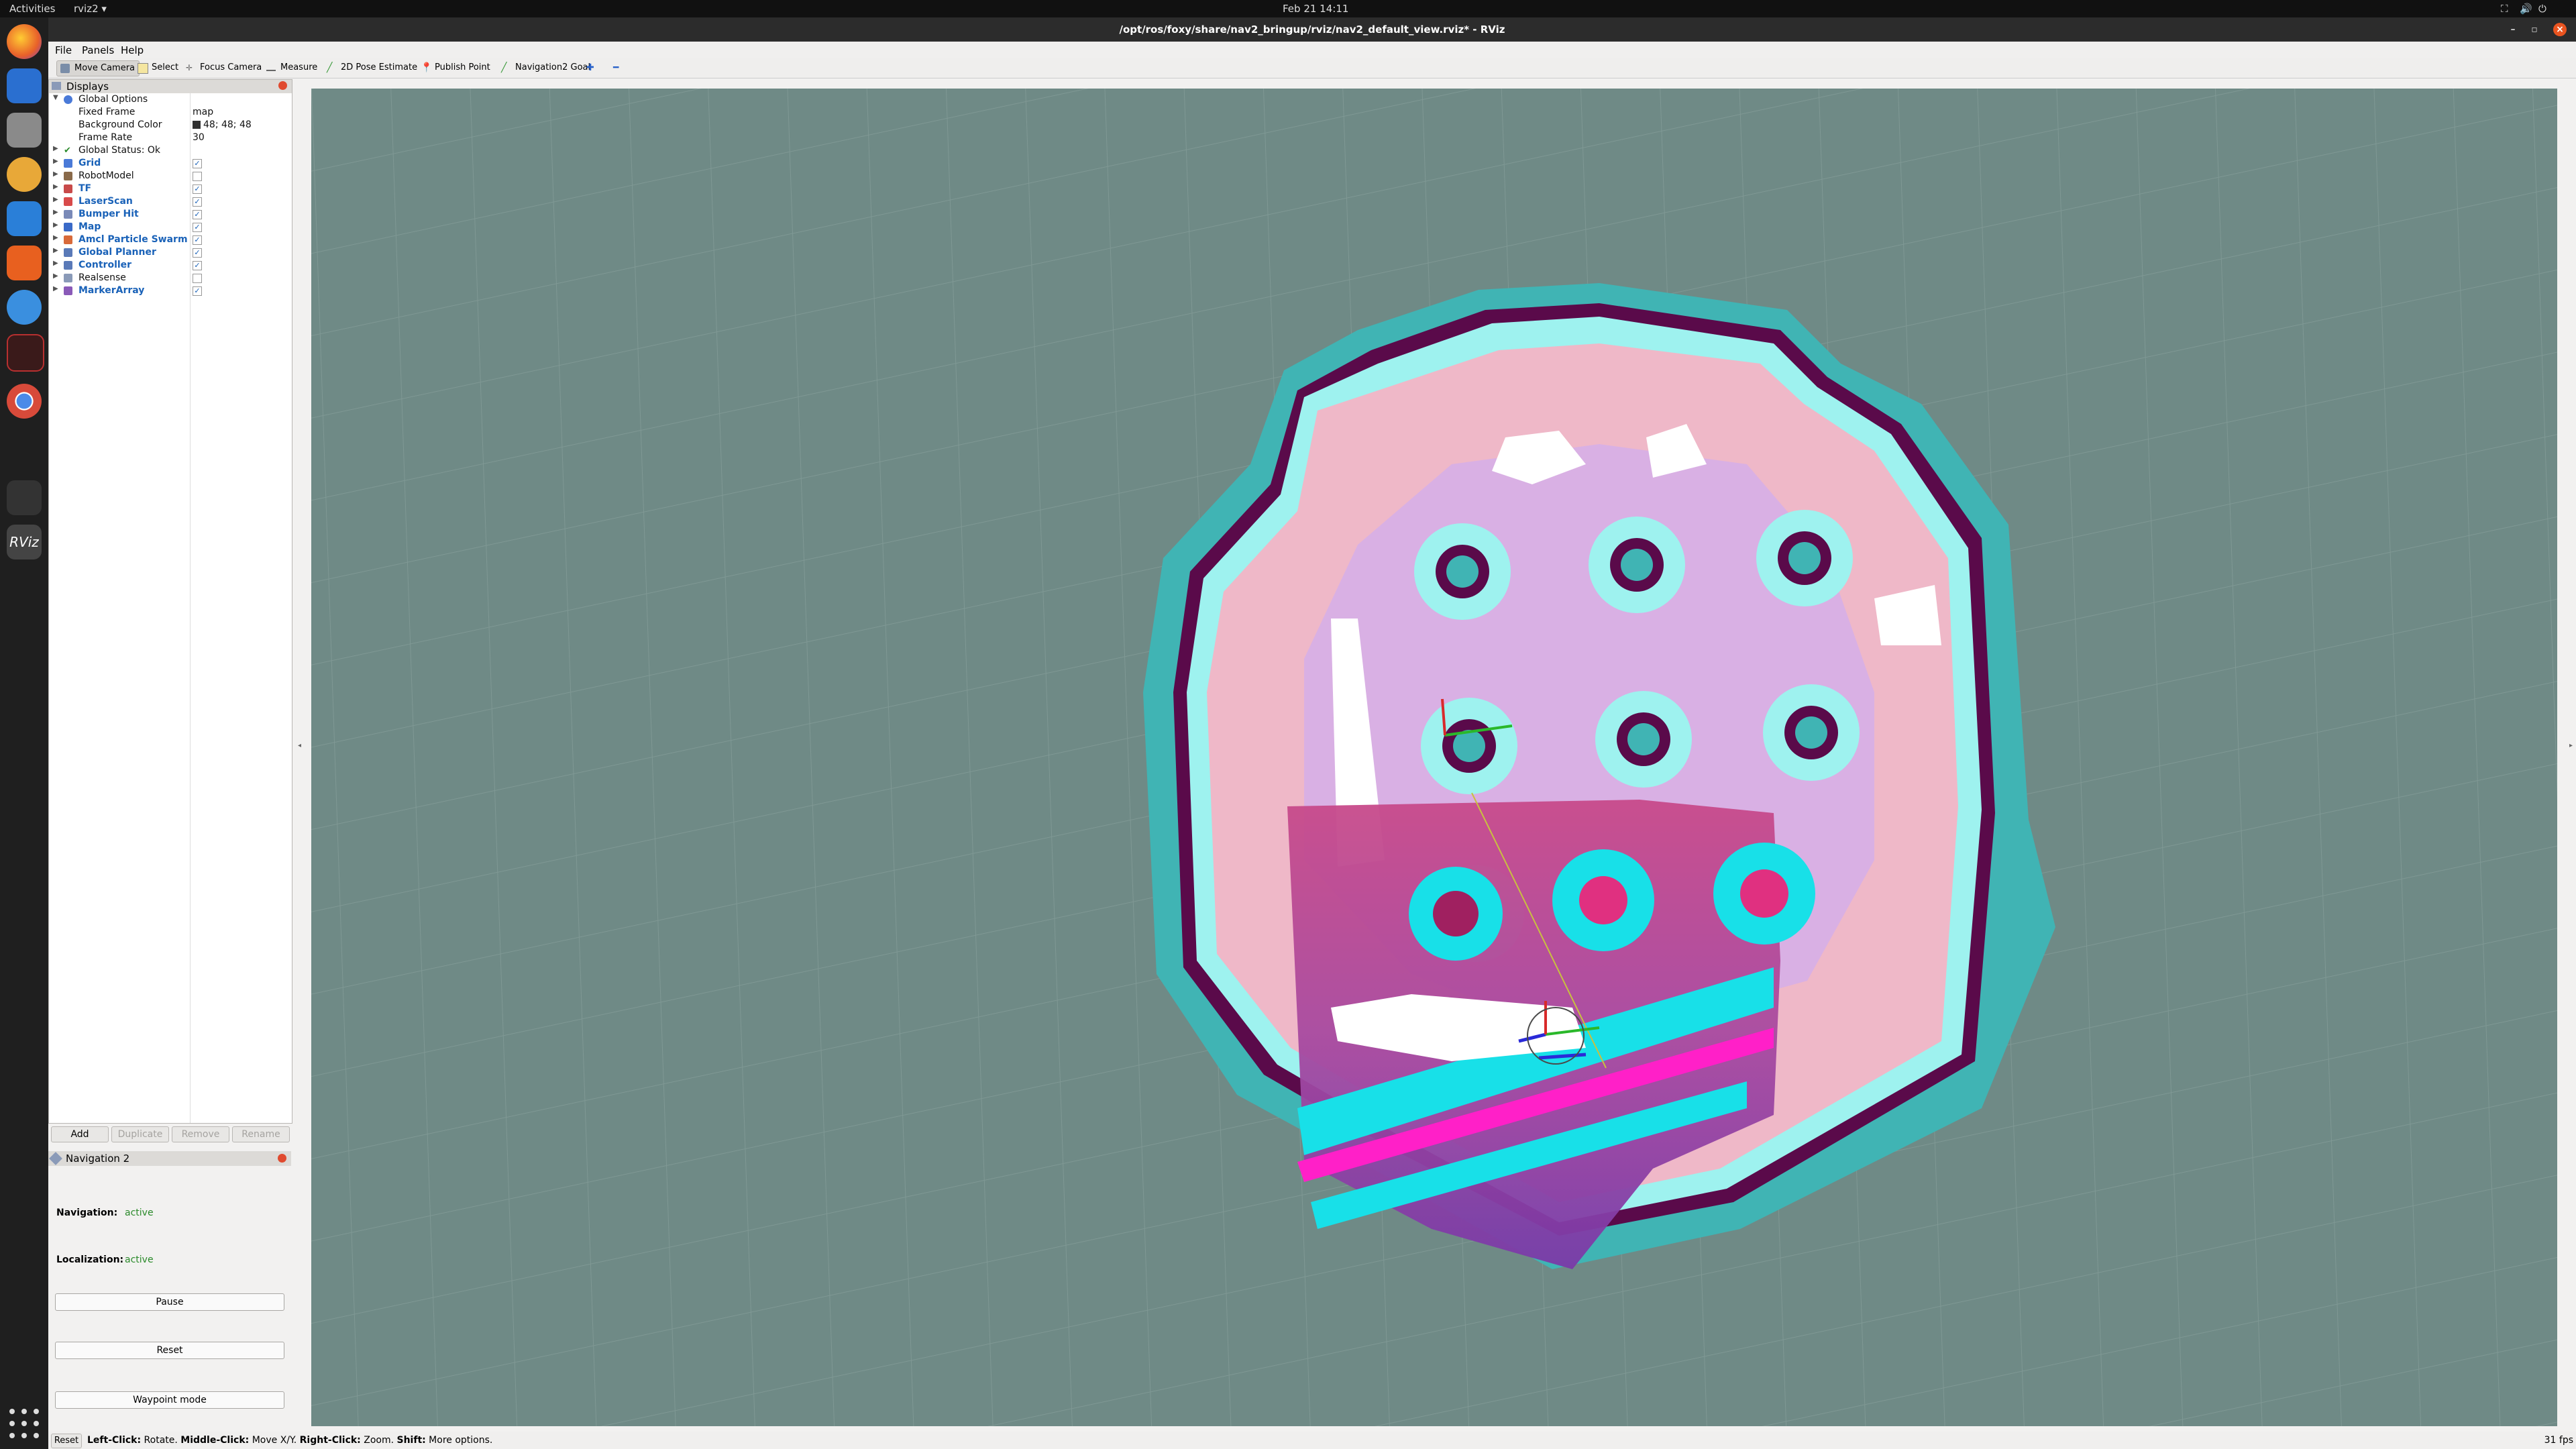 The width and height of the screenshot is (2576, 1449). I want to click on tool-measure: Measure, so click(292, 67).